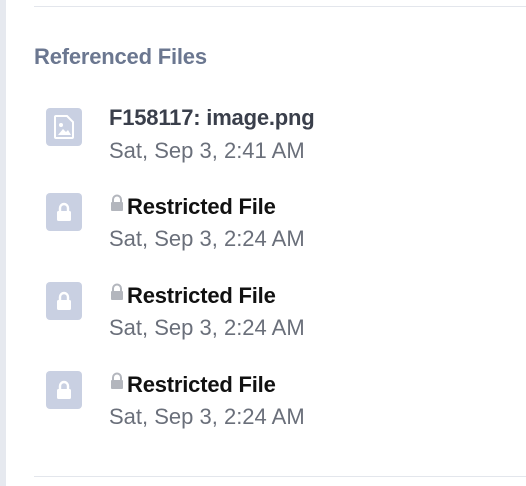 The width and height of the screenshot is (526, 486). I want to click on left-border, so click(3, 243).